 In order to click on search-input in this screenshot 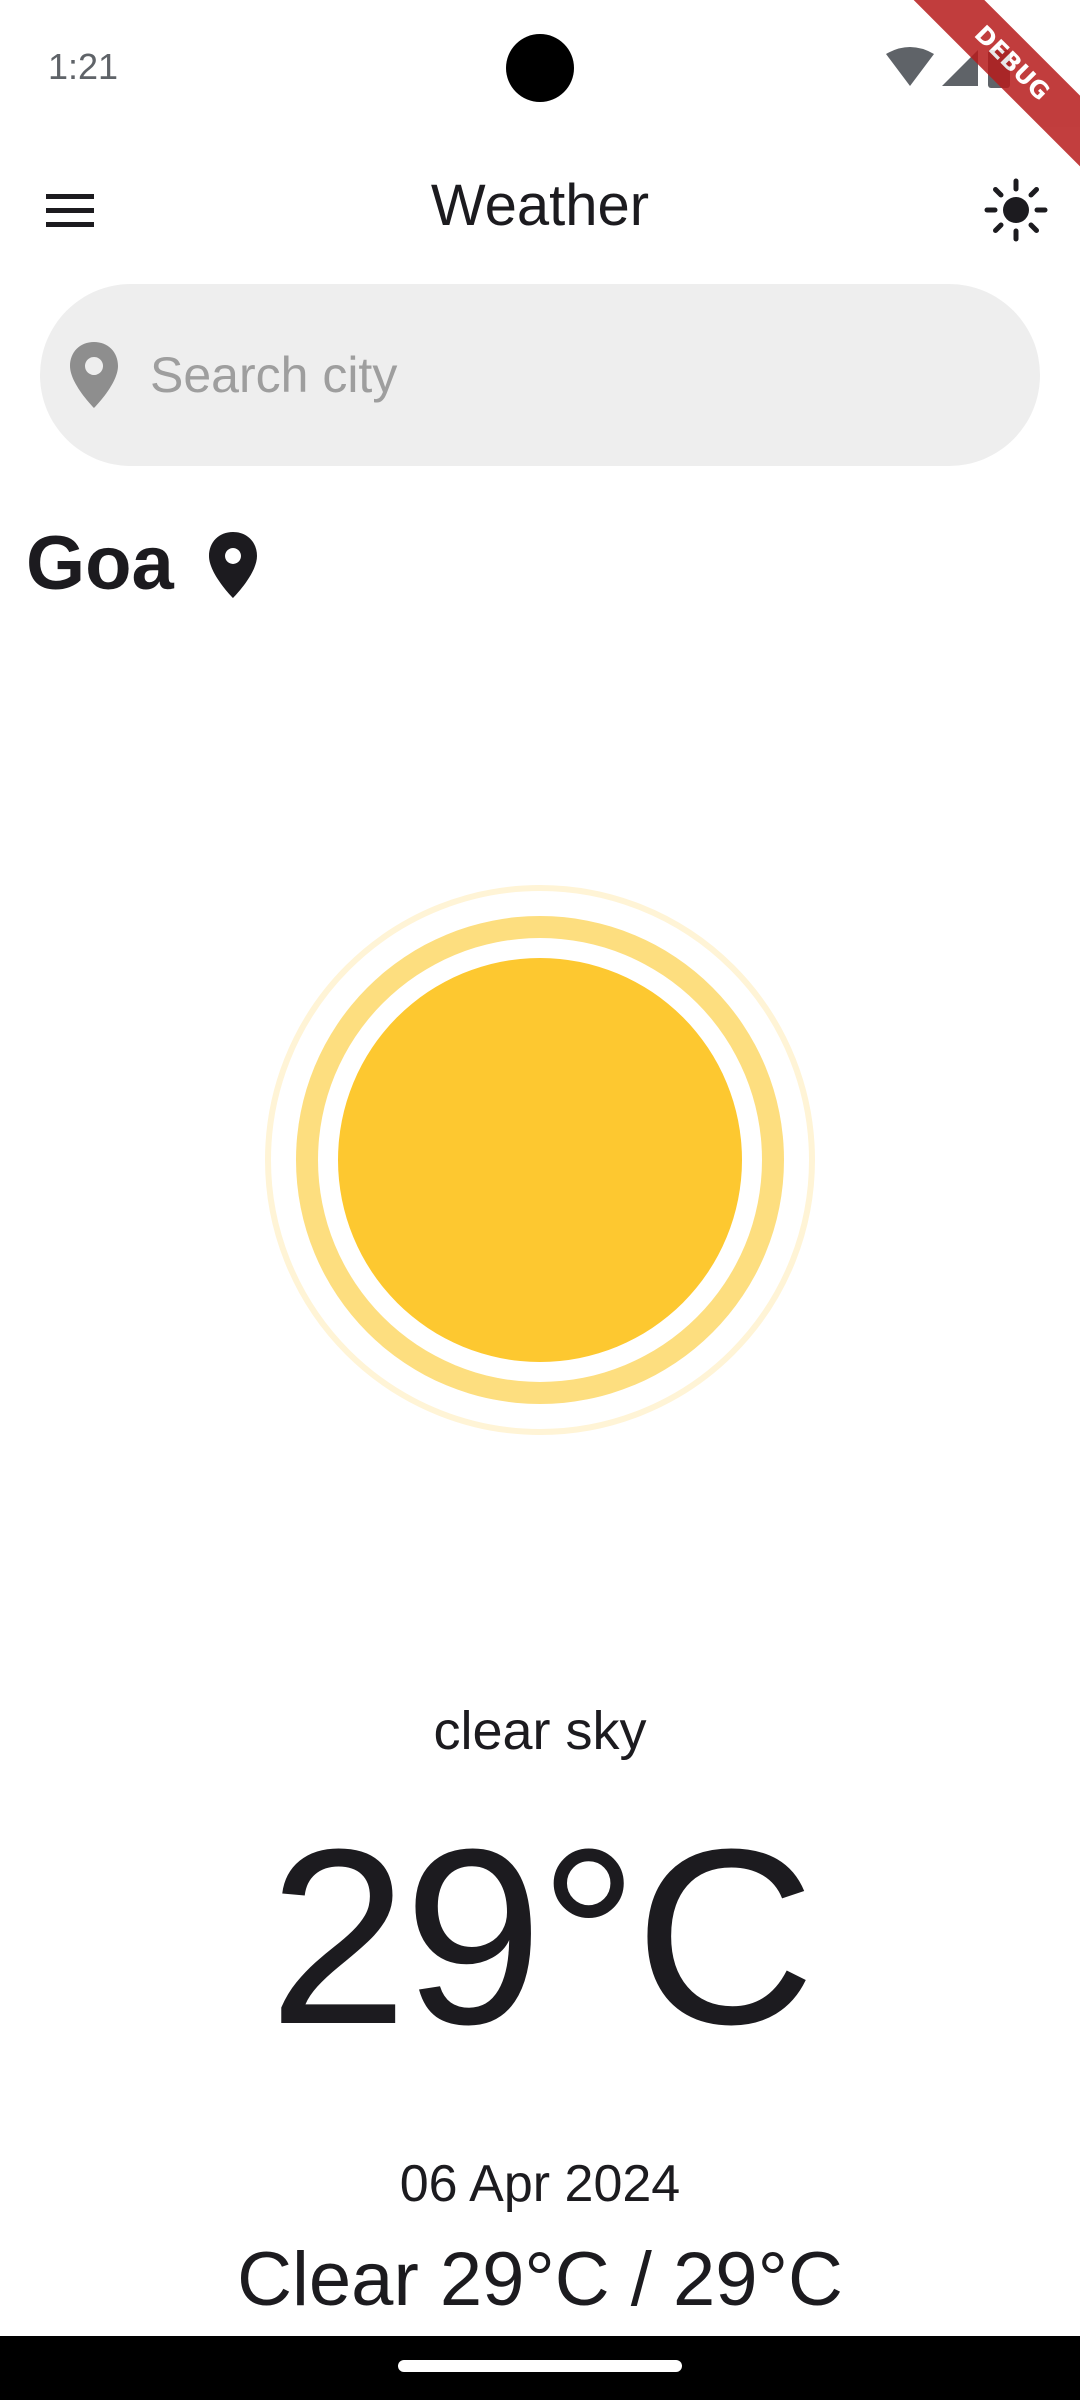, I will do `click(580, 375)`.